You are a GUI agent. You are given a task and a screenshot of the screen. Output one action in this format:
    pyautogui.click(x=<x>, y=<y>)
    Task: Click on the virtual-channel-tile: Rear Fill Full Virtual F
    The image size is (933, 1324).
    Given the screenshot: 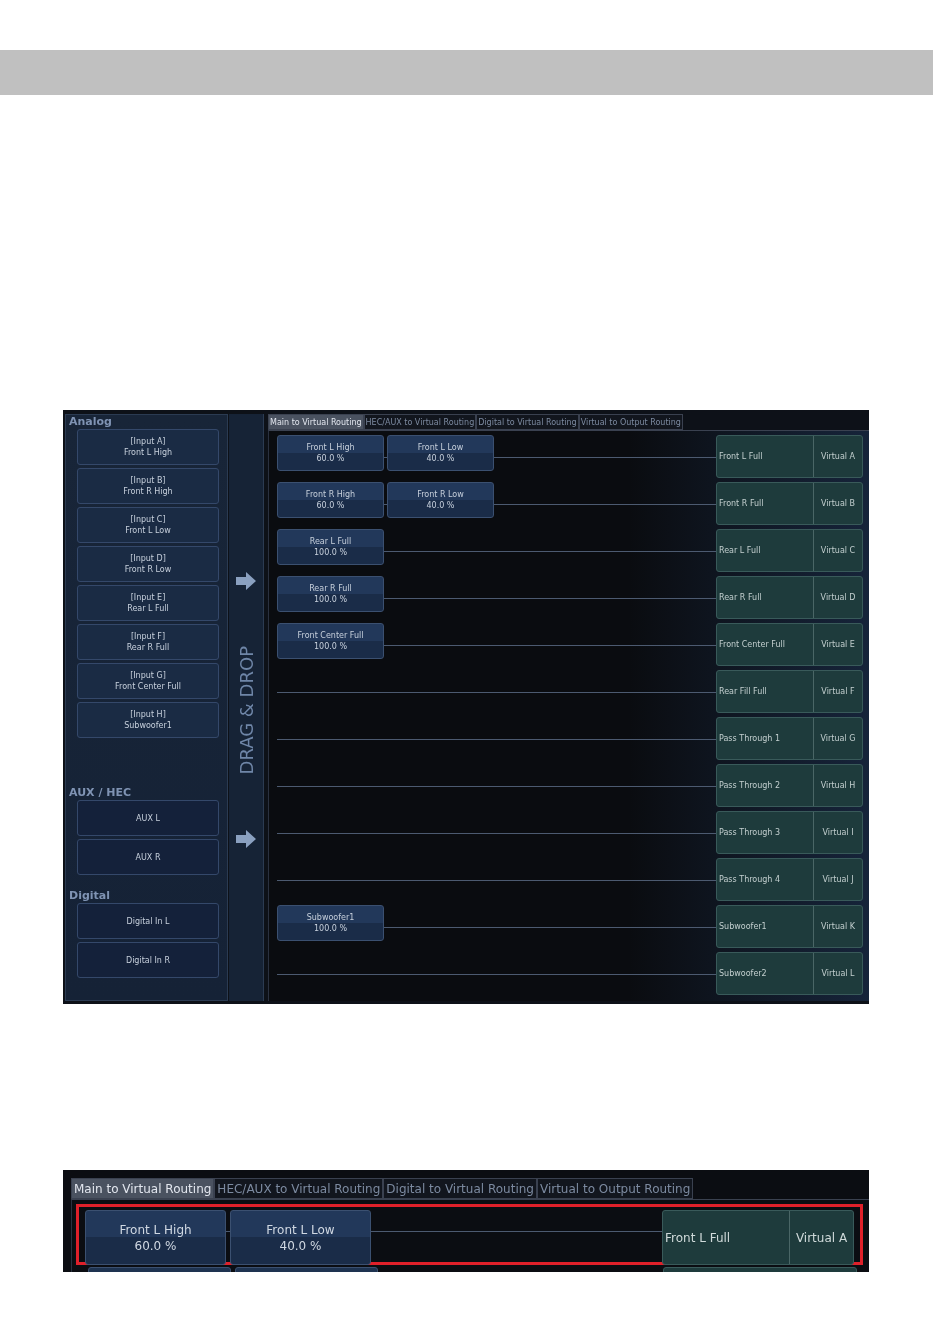 What is the action you would take?
    pyautogui.click(x=789, y=691)
    